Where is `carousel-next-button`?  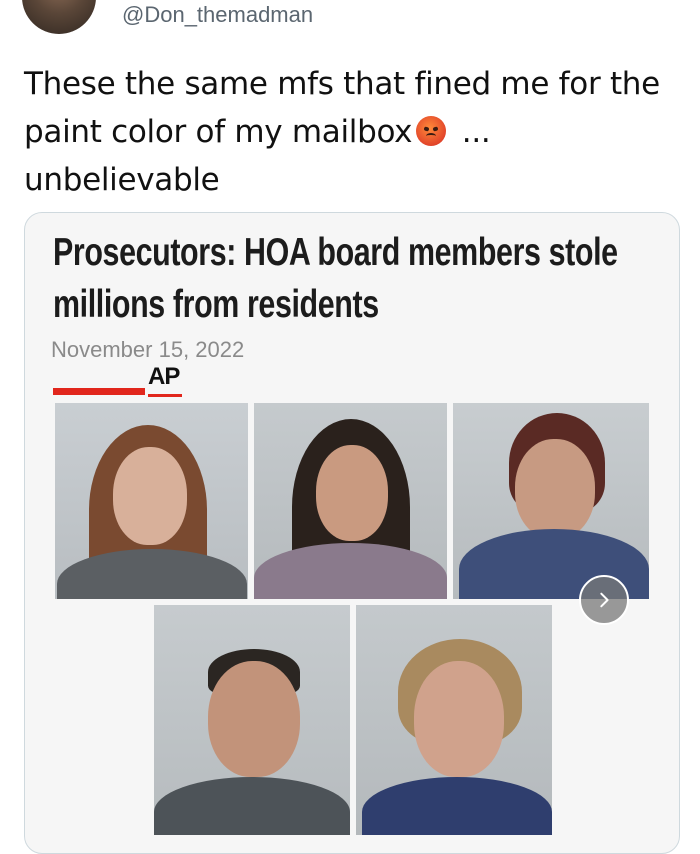
carousel-next-button is located at coordinates (604, 600).